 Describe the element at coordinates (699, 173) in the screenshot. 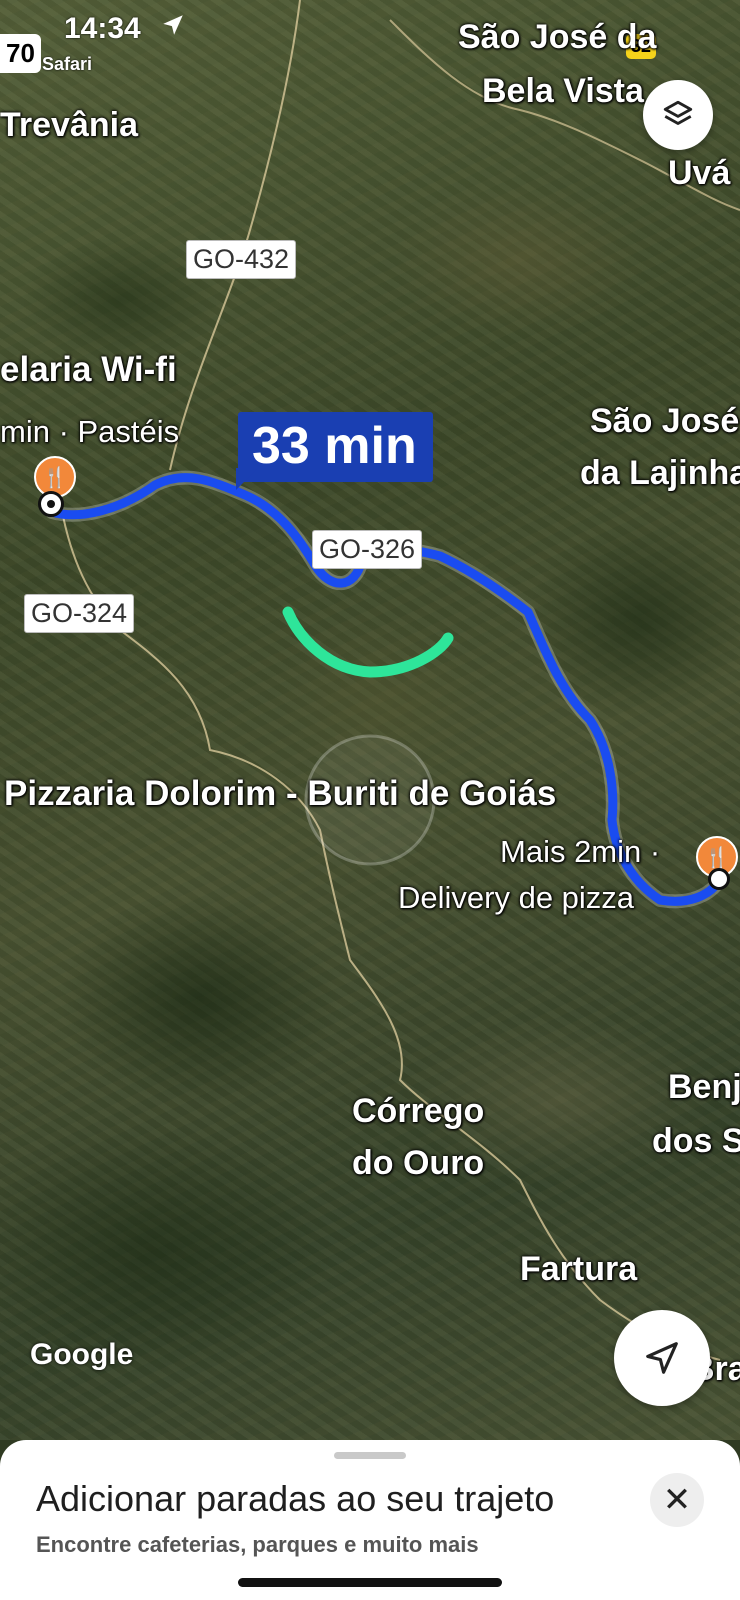

I see `city-label: Uvá` at that location.